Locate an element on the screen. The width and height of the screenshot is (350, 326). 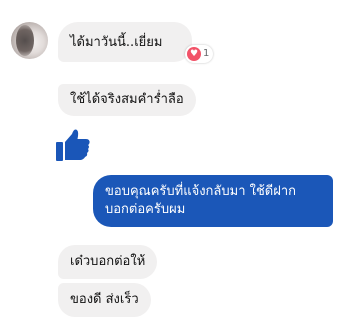
message-text: ใช้ได้จริงสมคำร่ำลือ is located at coordinates (127, 99).